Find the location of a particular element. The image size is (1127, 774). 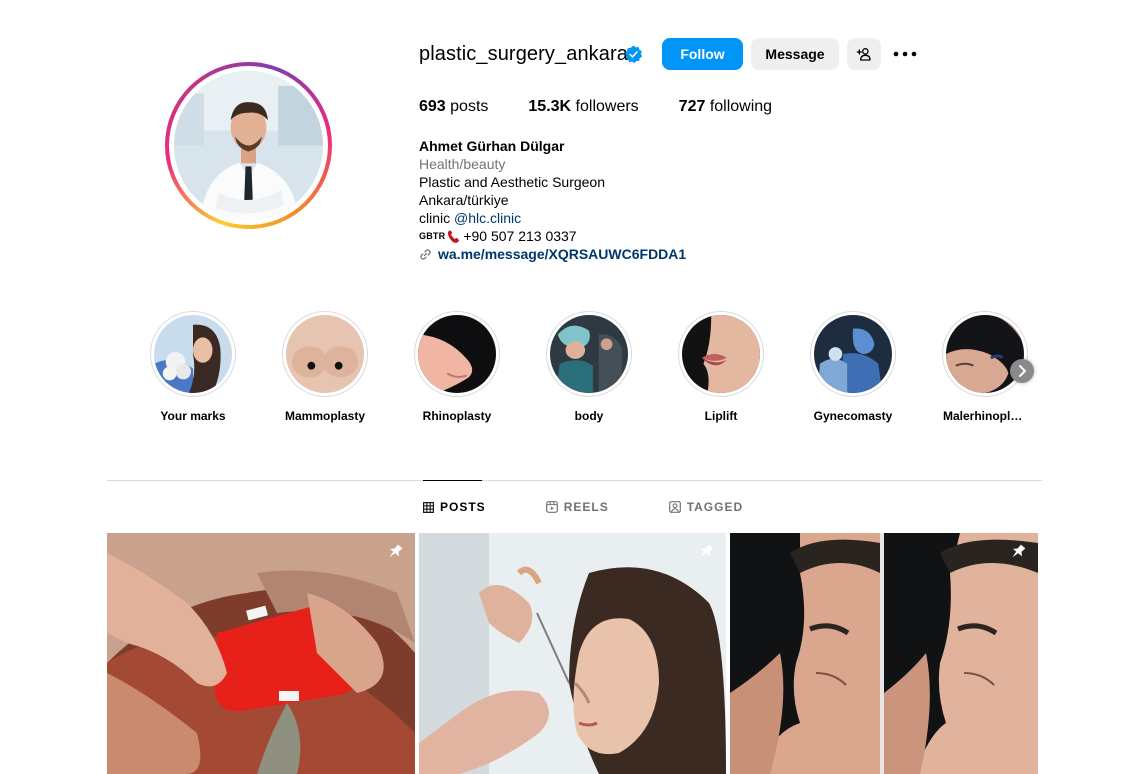

highlight-label: Malerhinoplasty is located at coordinates (985, 416).